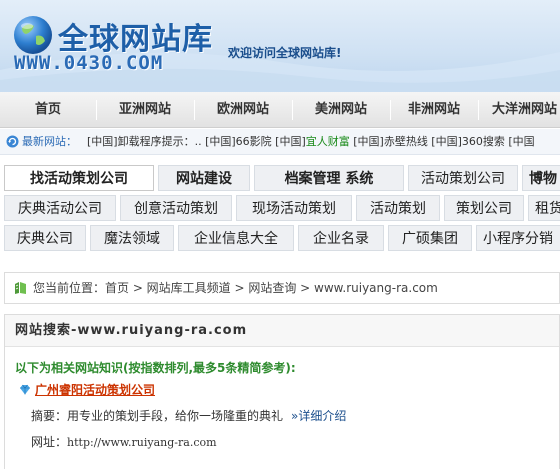 Image resolution: width=560 pixels, height=469 pixels. What do you see at coordinates (329, 178) in the screenshot?
I see `tag-link: 档案管理 系统` at bounding box center [329, 178].